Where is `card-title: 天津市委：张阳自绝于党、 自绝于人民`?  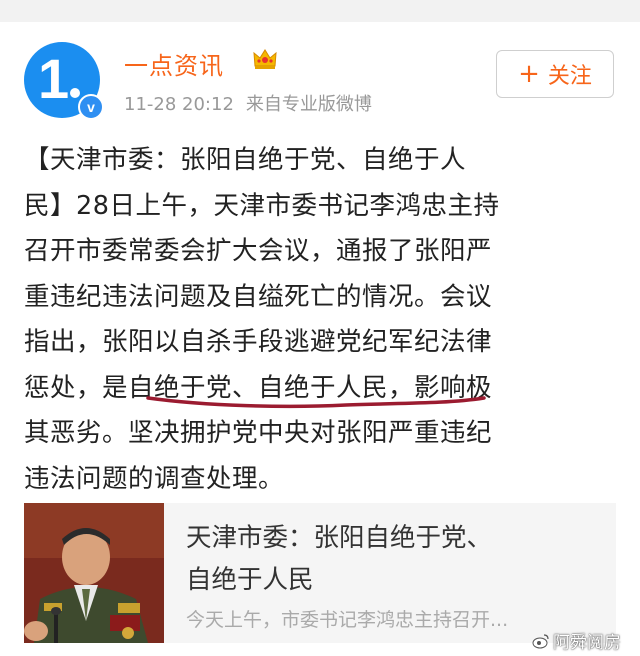
card-title: 天津市委：张阳自绝于党、 自绝于人民 is located at coordinates (339, 559).